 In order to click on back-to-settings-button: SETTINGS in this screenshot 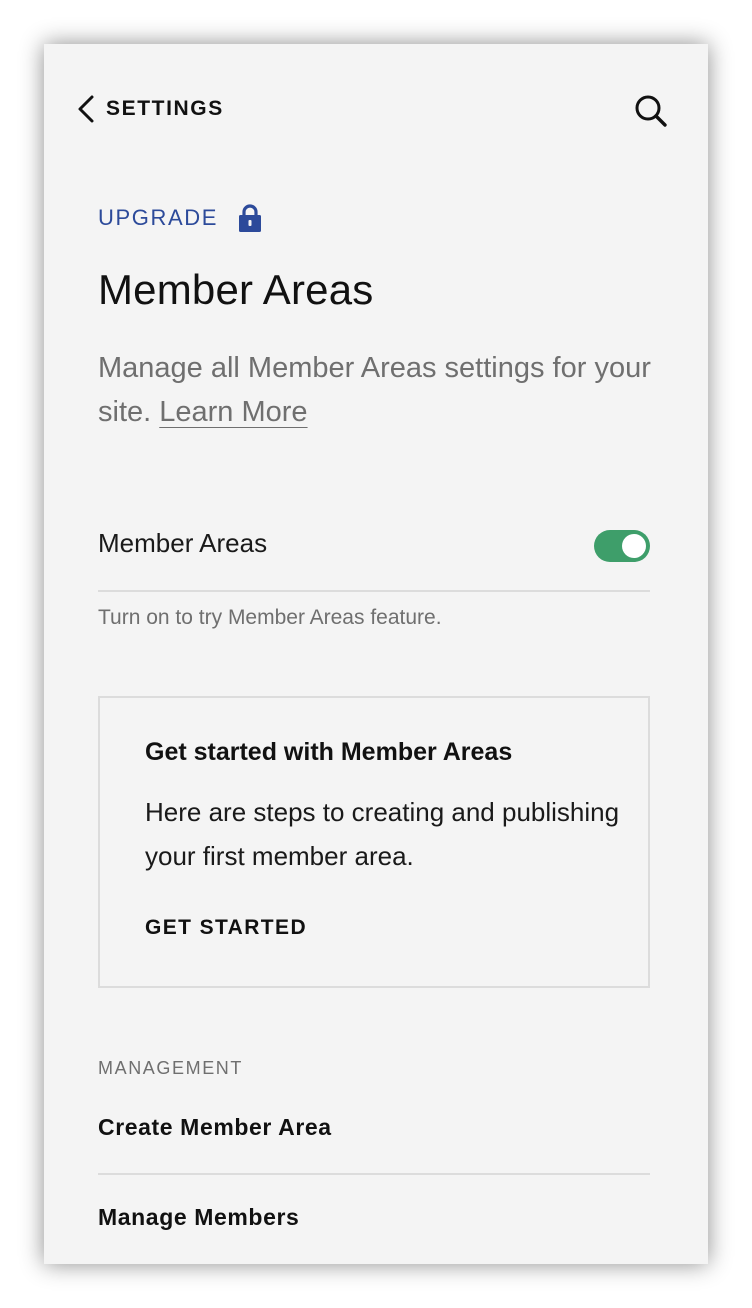, I will do `click(150, 109)`.